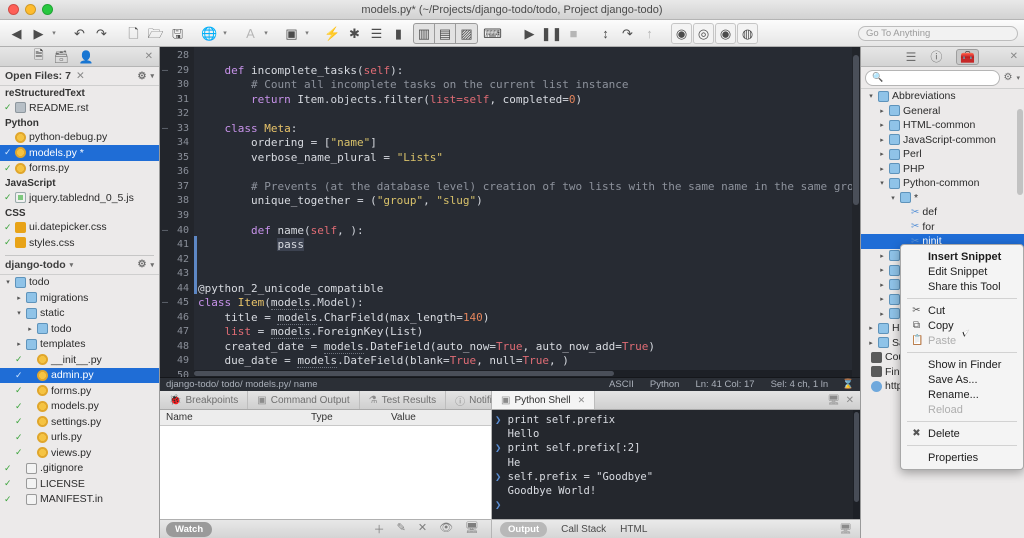  I want to click on project-tree-item: ✓ views.py, so click(79, 453).